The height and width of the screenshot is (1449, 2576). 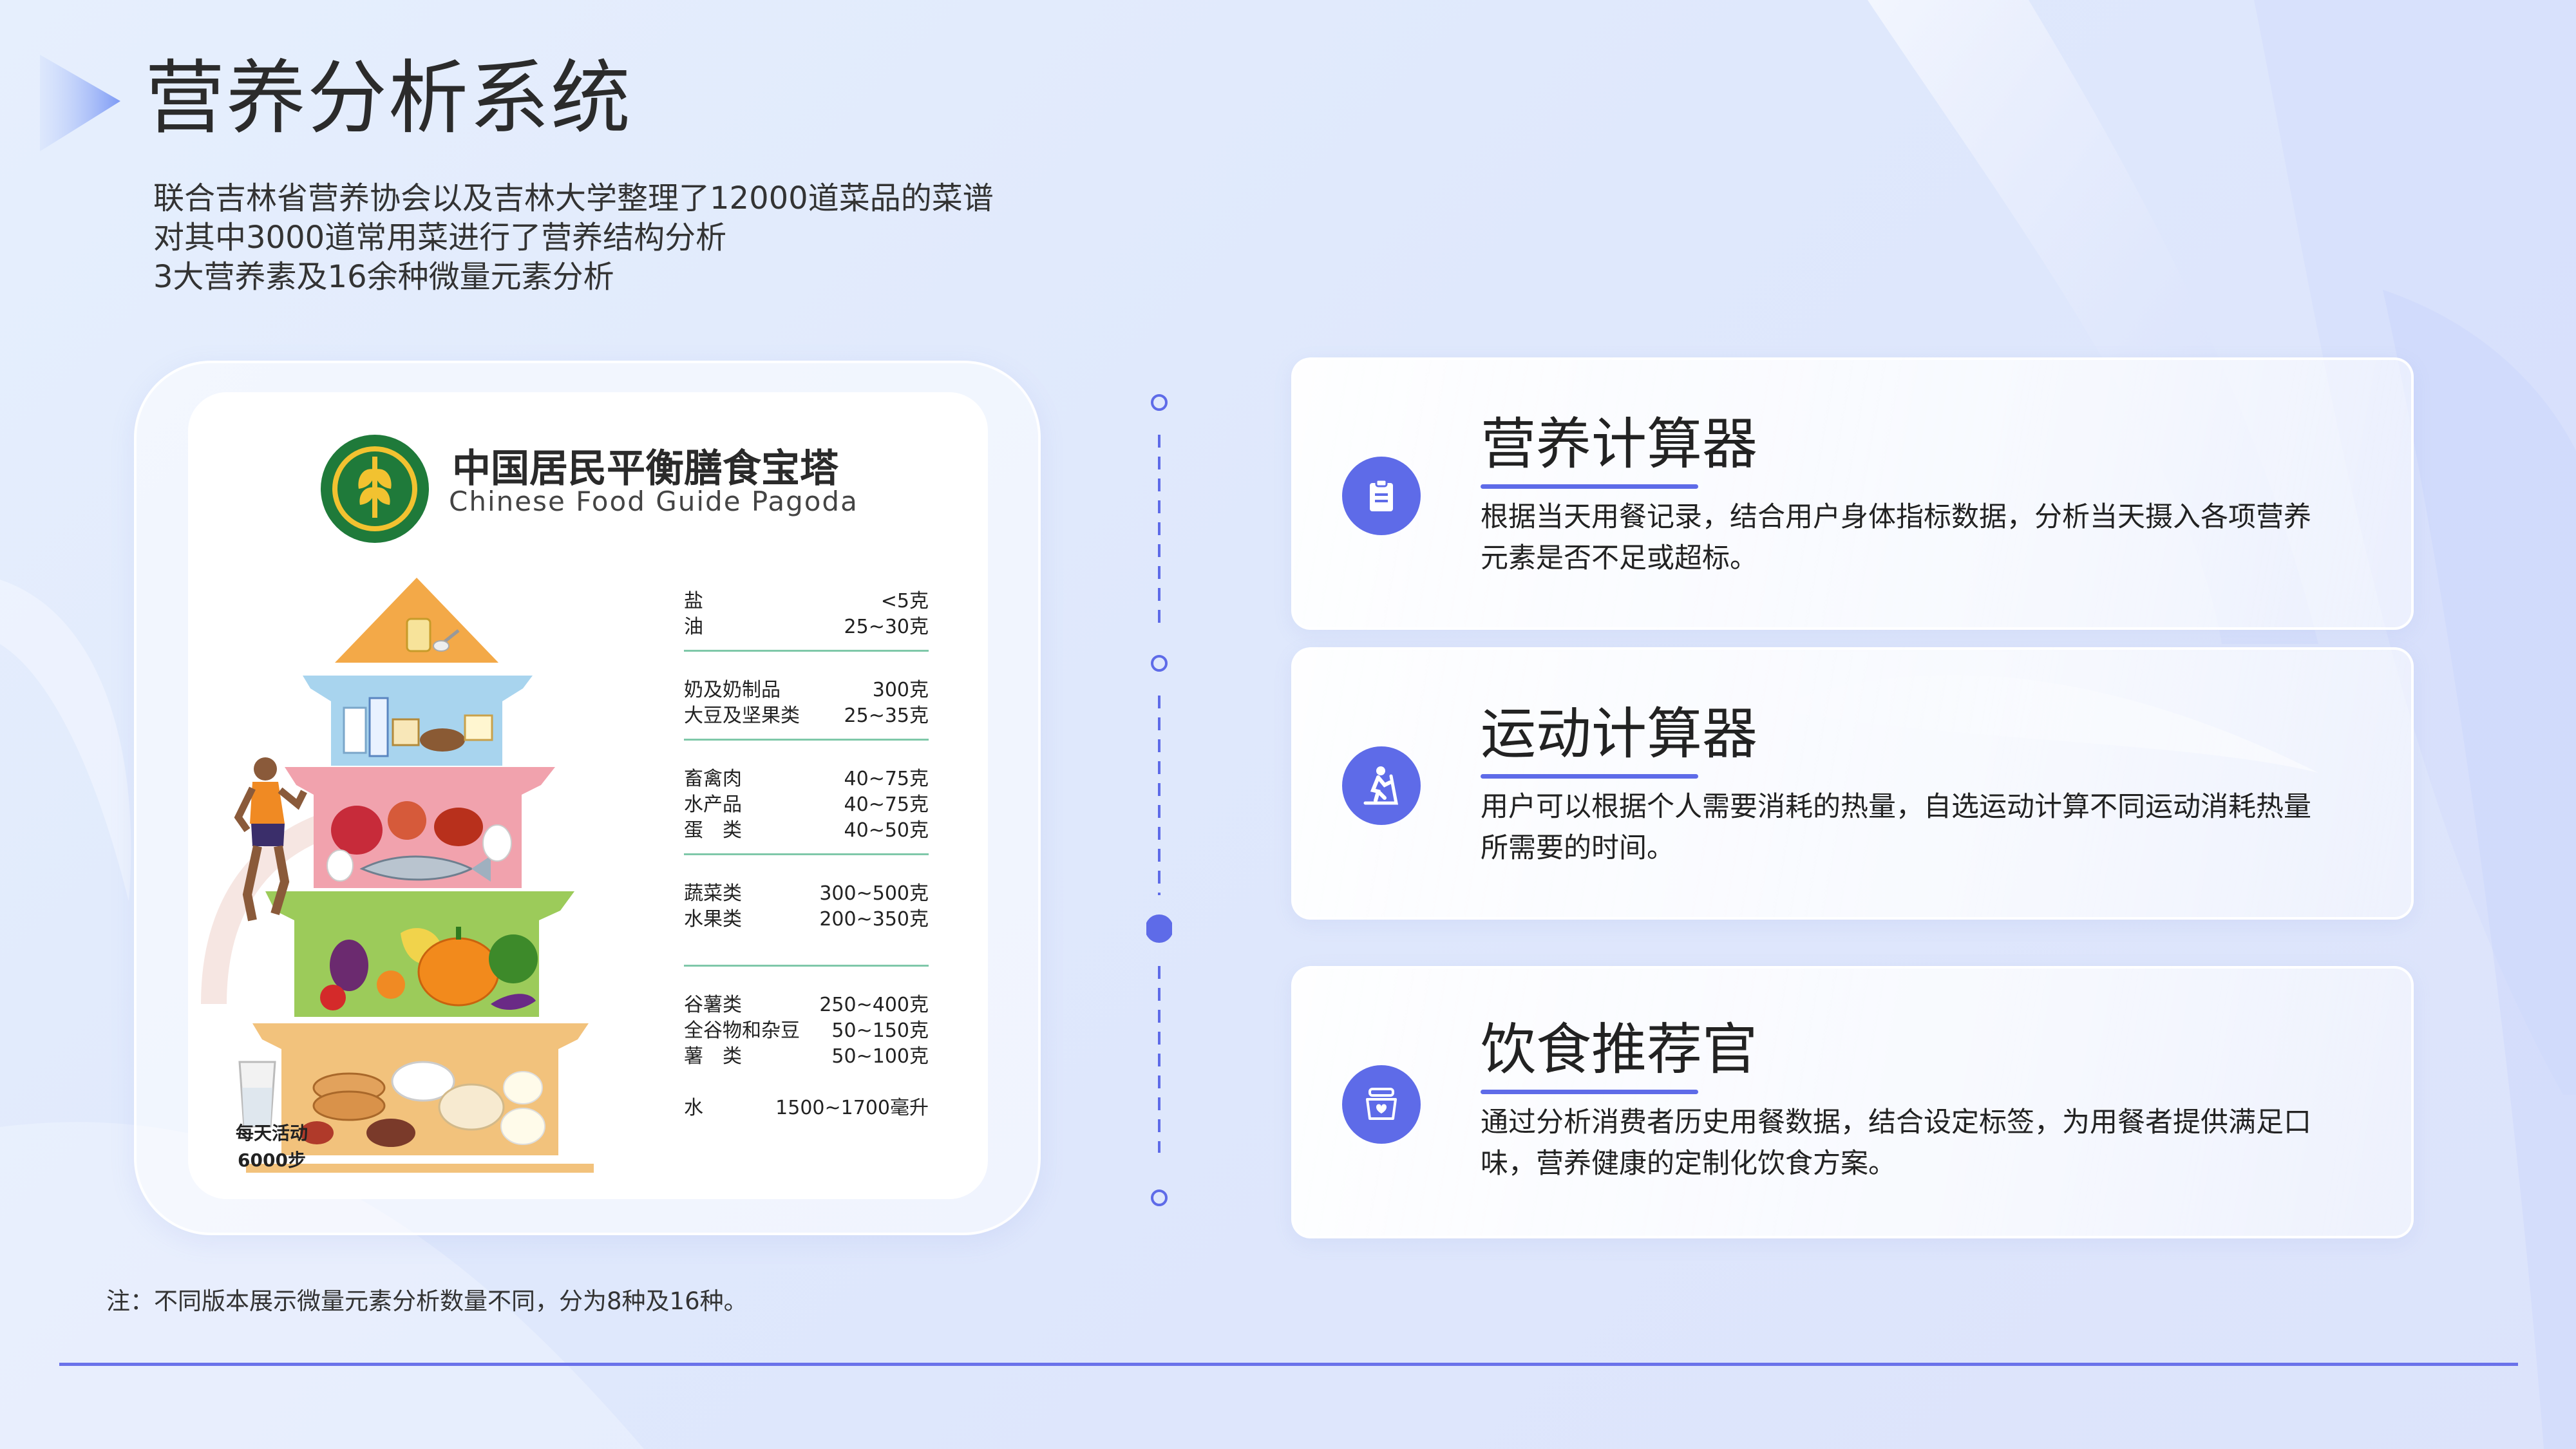 What do you see at coordinates (807, 779) in the screenshot?
I see `intake-row: 畜禽肉 40~75克` at bounding box center [807, 779].